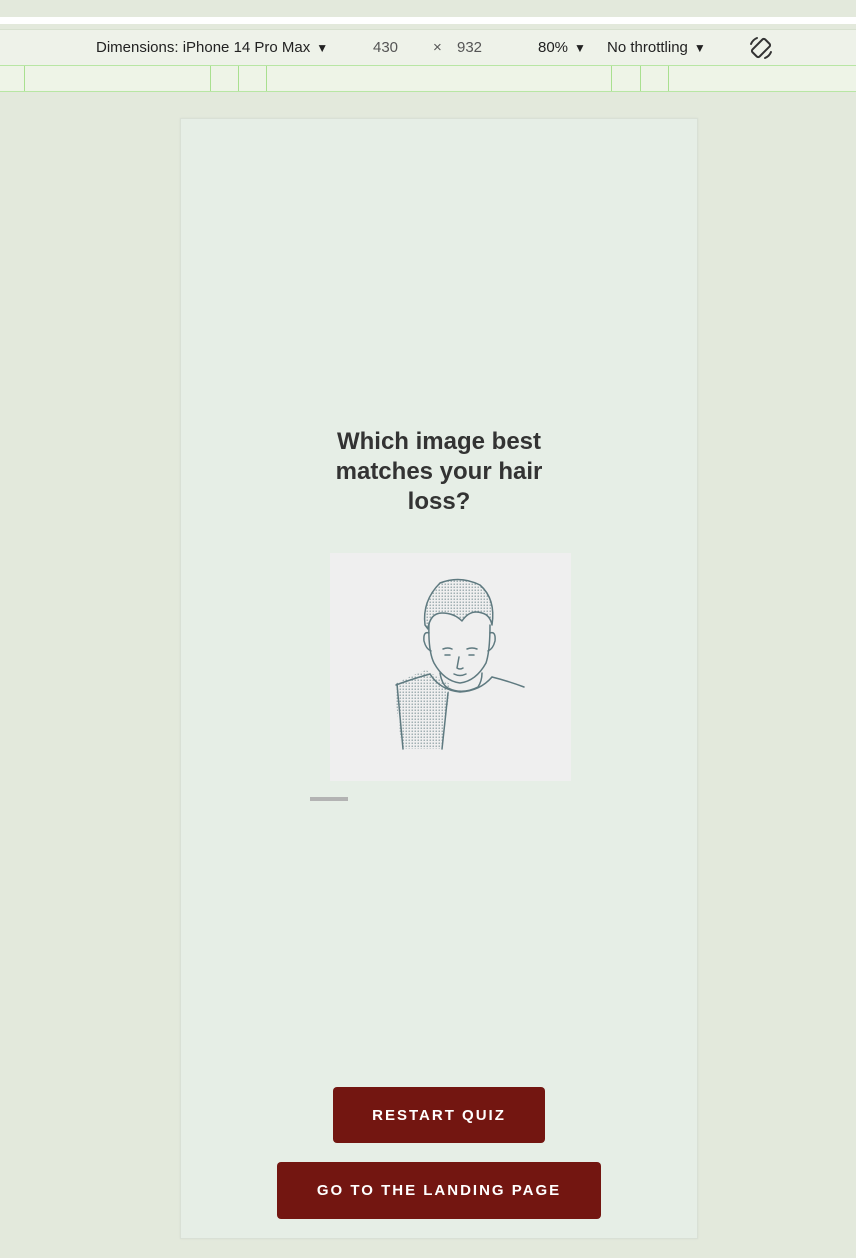 This screenshot has height=1258, width=856. What do you see at coordinates (203, 47) in the screenshot?
I see `dimensions-label: Dimensions: iPhone 14 Pro Max` at bounding box center [203, 47].